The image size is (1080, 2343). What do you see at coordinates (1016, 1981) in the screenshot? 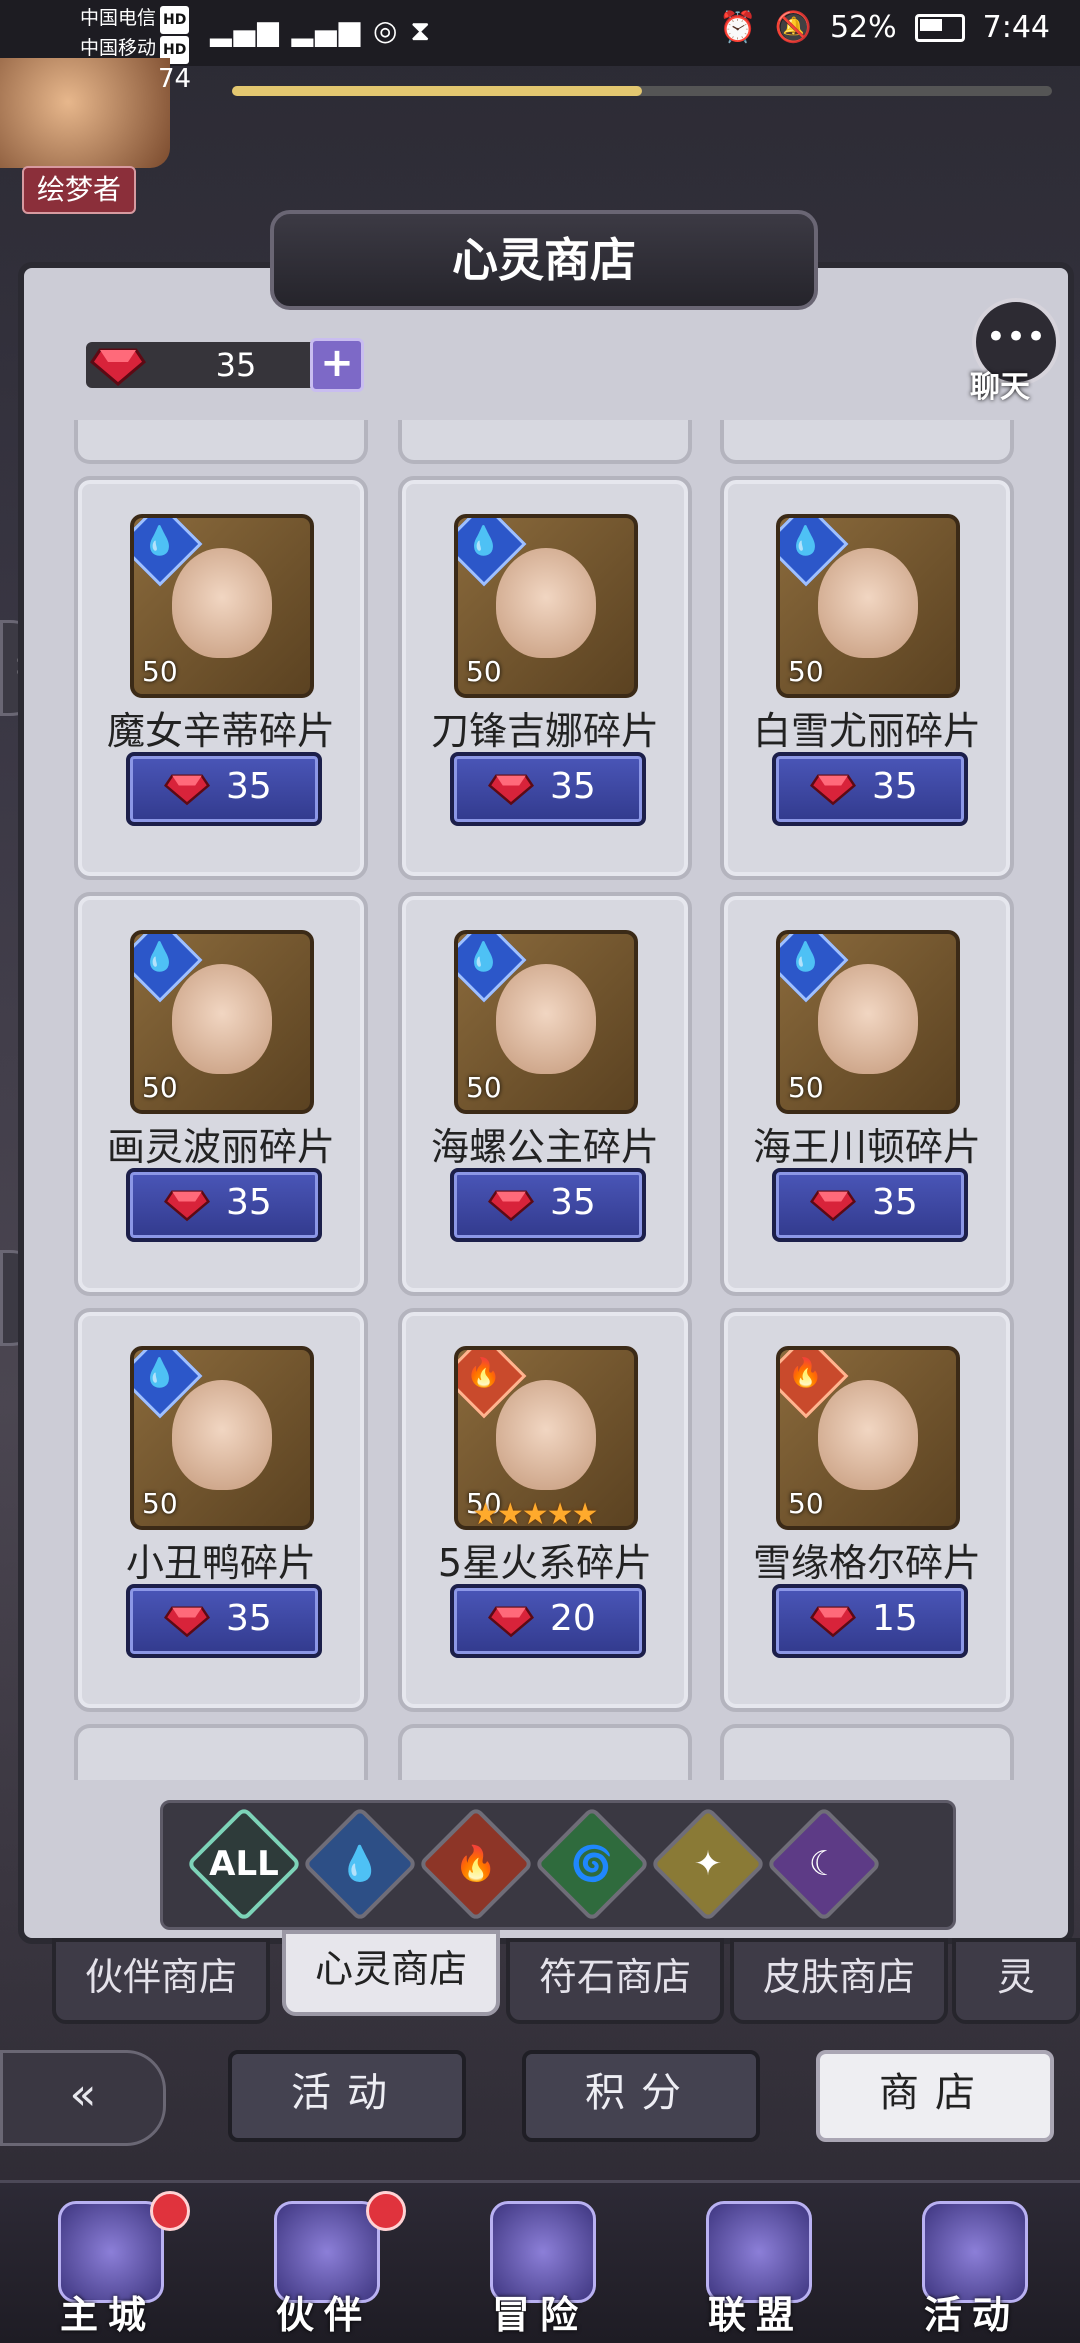
I see `shop-tab: 灵` at bounding box center [1016, 1981].